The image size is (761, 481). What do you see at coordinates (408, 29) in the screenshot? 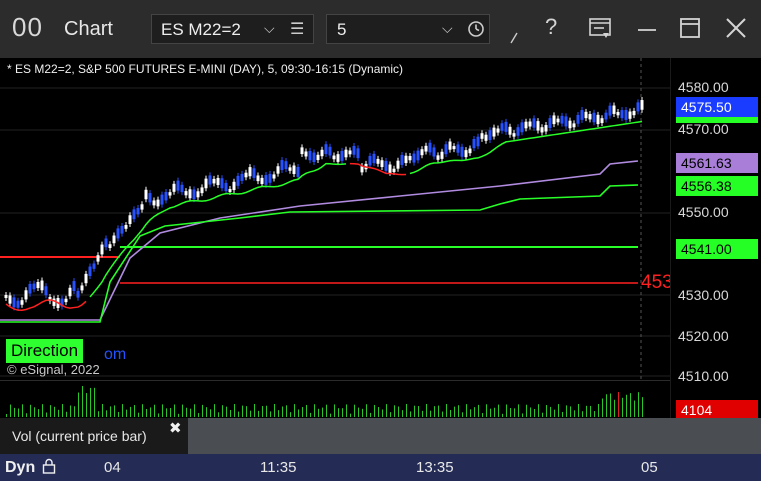
I see `interval-input: 5 ⌵` at bounding box center [408, 29].